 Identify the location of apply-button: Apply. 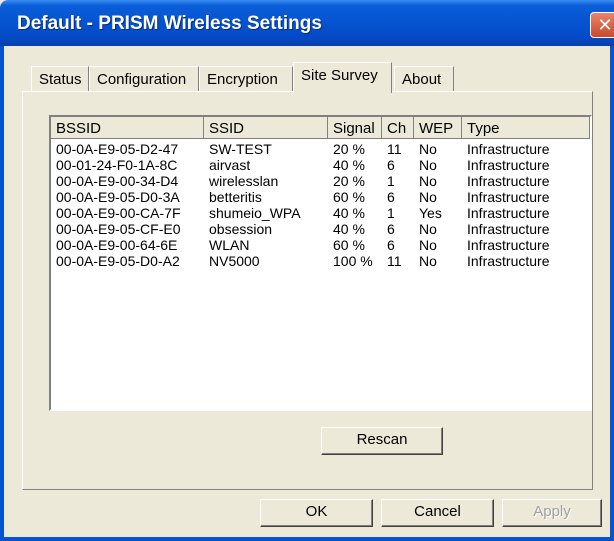
(552, 513).